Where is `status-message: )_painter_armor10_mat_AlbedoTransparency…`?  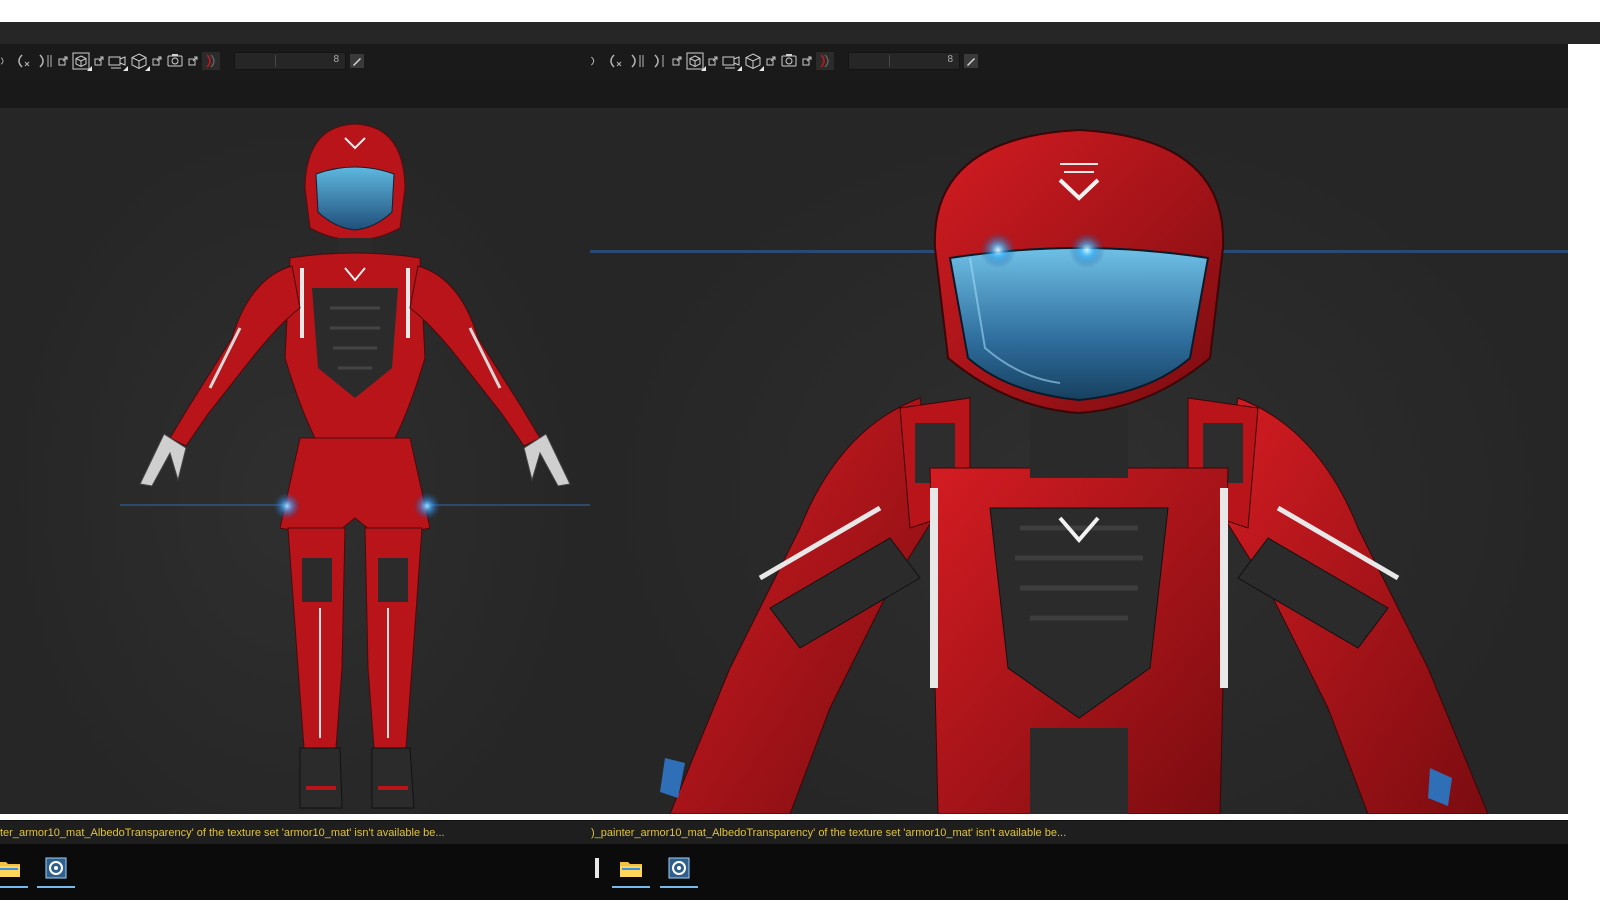 status-message: )_painter_armor10_mat_AlbedoTransparency… is located at coordinates (829, 833).